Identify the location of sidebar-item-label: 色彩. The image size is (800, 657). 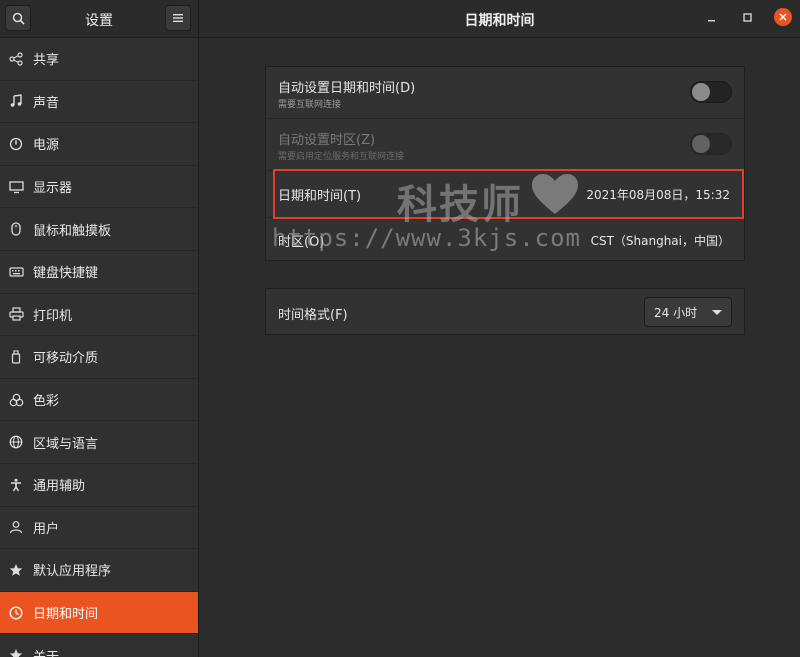
(46, 402).